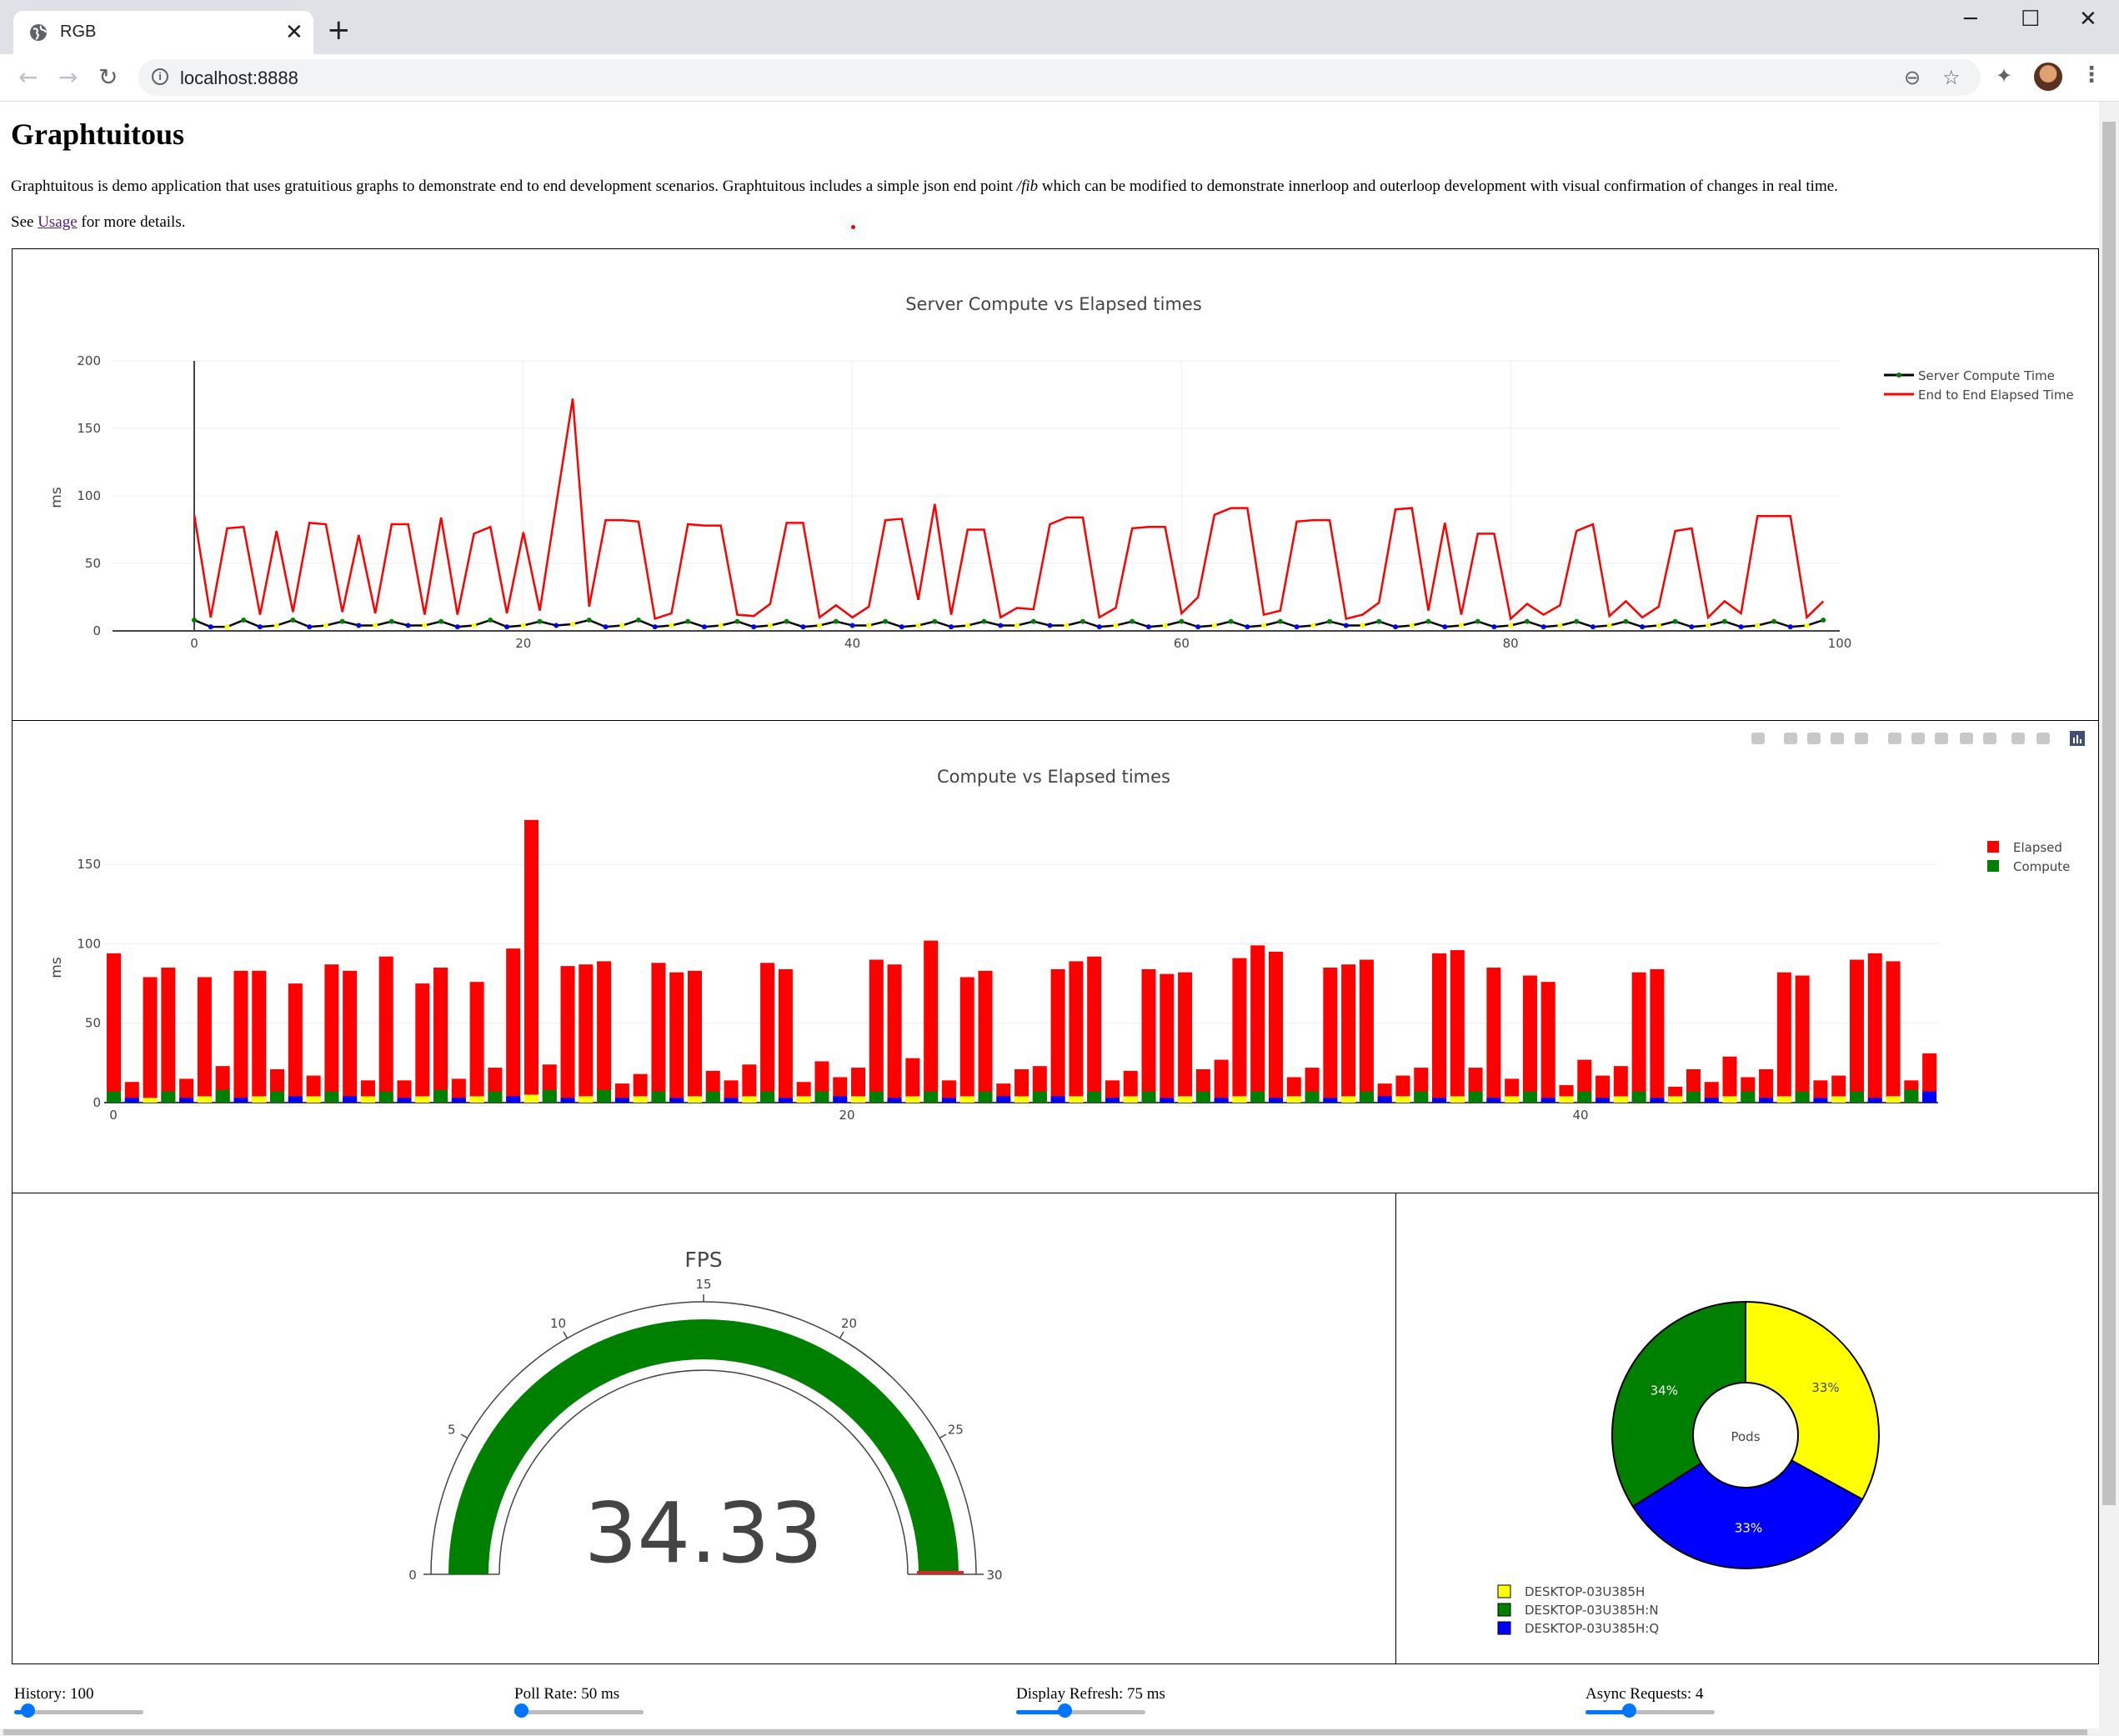  Describe the element at coordinates (2077, 738) in the screenshot. I see `plotly-logo-icon` at that location.